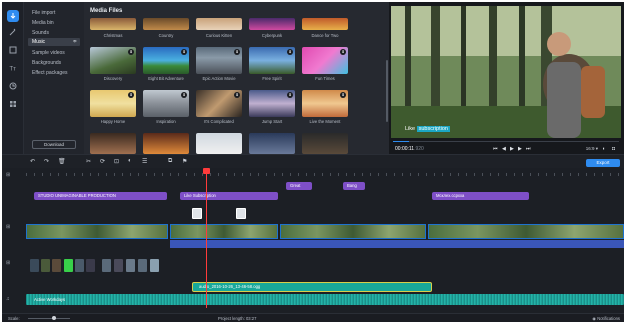 This screenshot has height=324, width=626. Describe the element at coordinates (8, 175) in the screenshot. I see `add-track-icon: ⊞` at that location.